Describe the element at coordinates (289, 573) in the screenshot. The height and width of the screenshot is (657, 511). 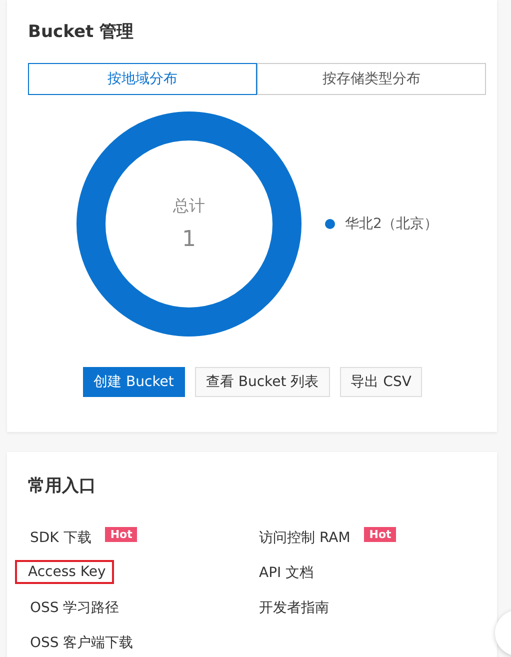
I see `shortcut-link: API 文档` at that location.